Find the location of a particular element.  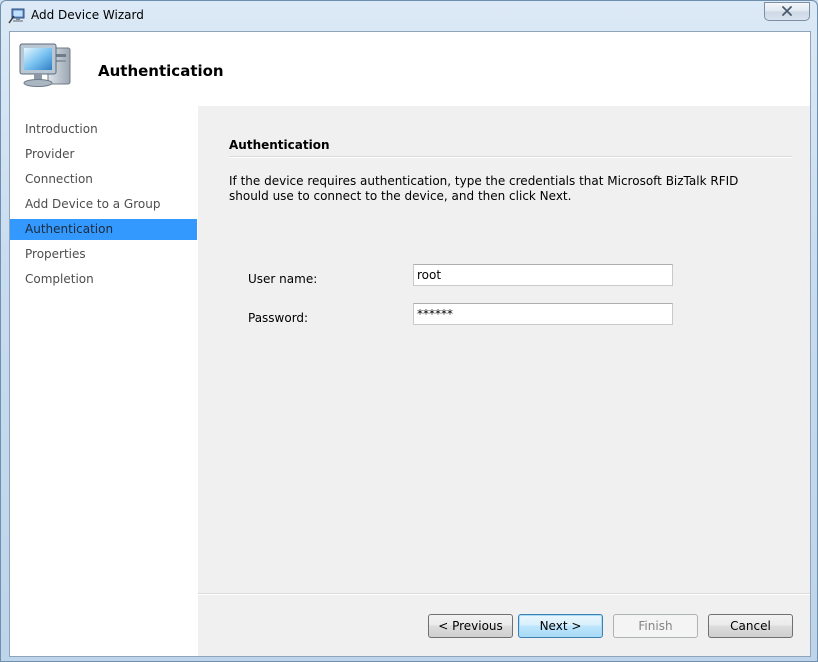

nav-item-introduction: Introduction is located at coordinates (103, 129).